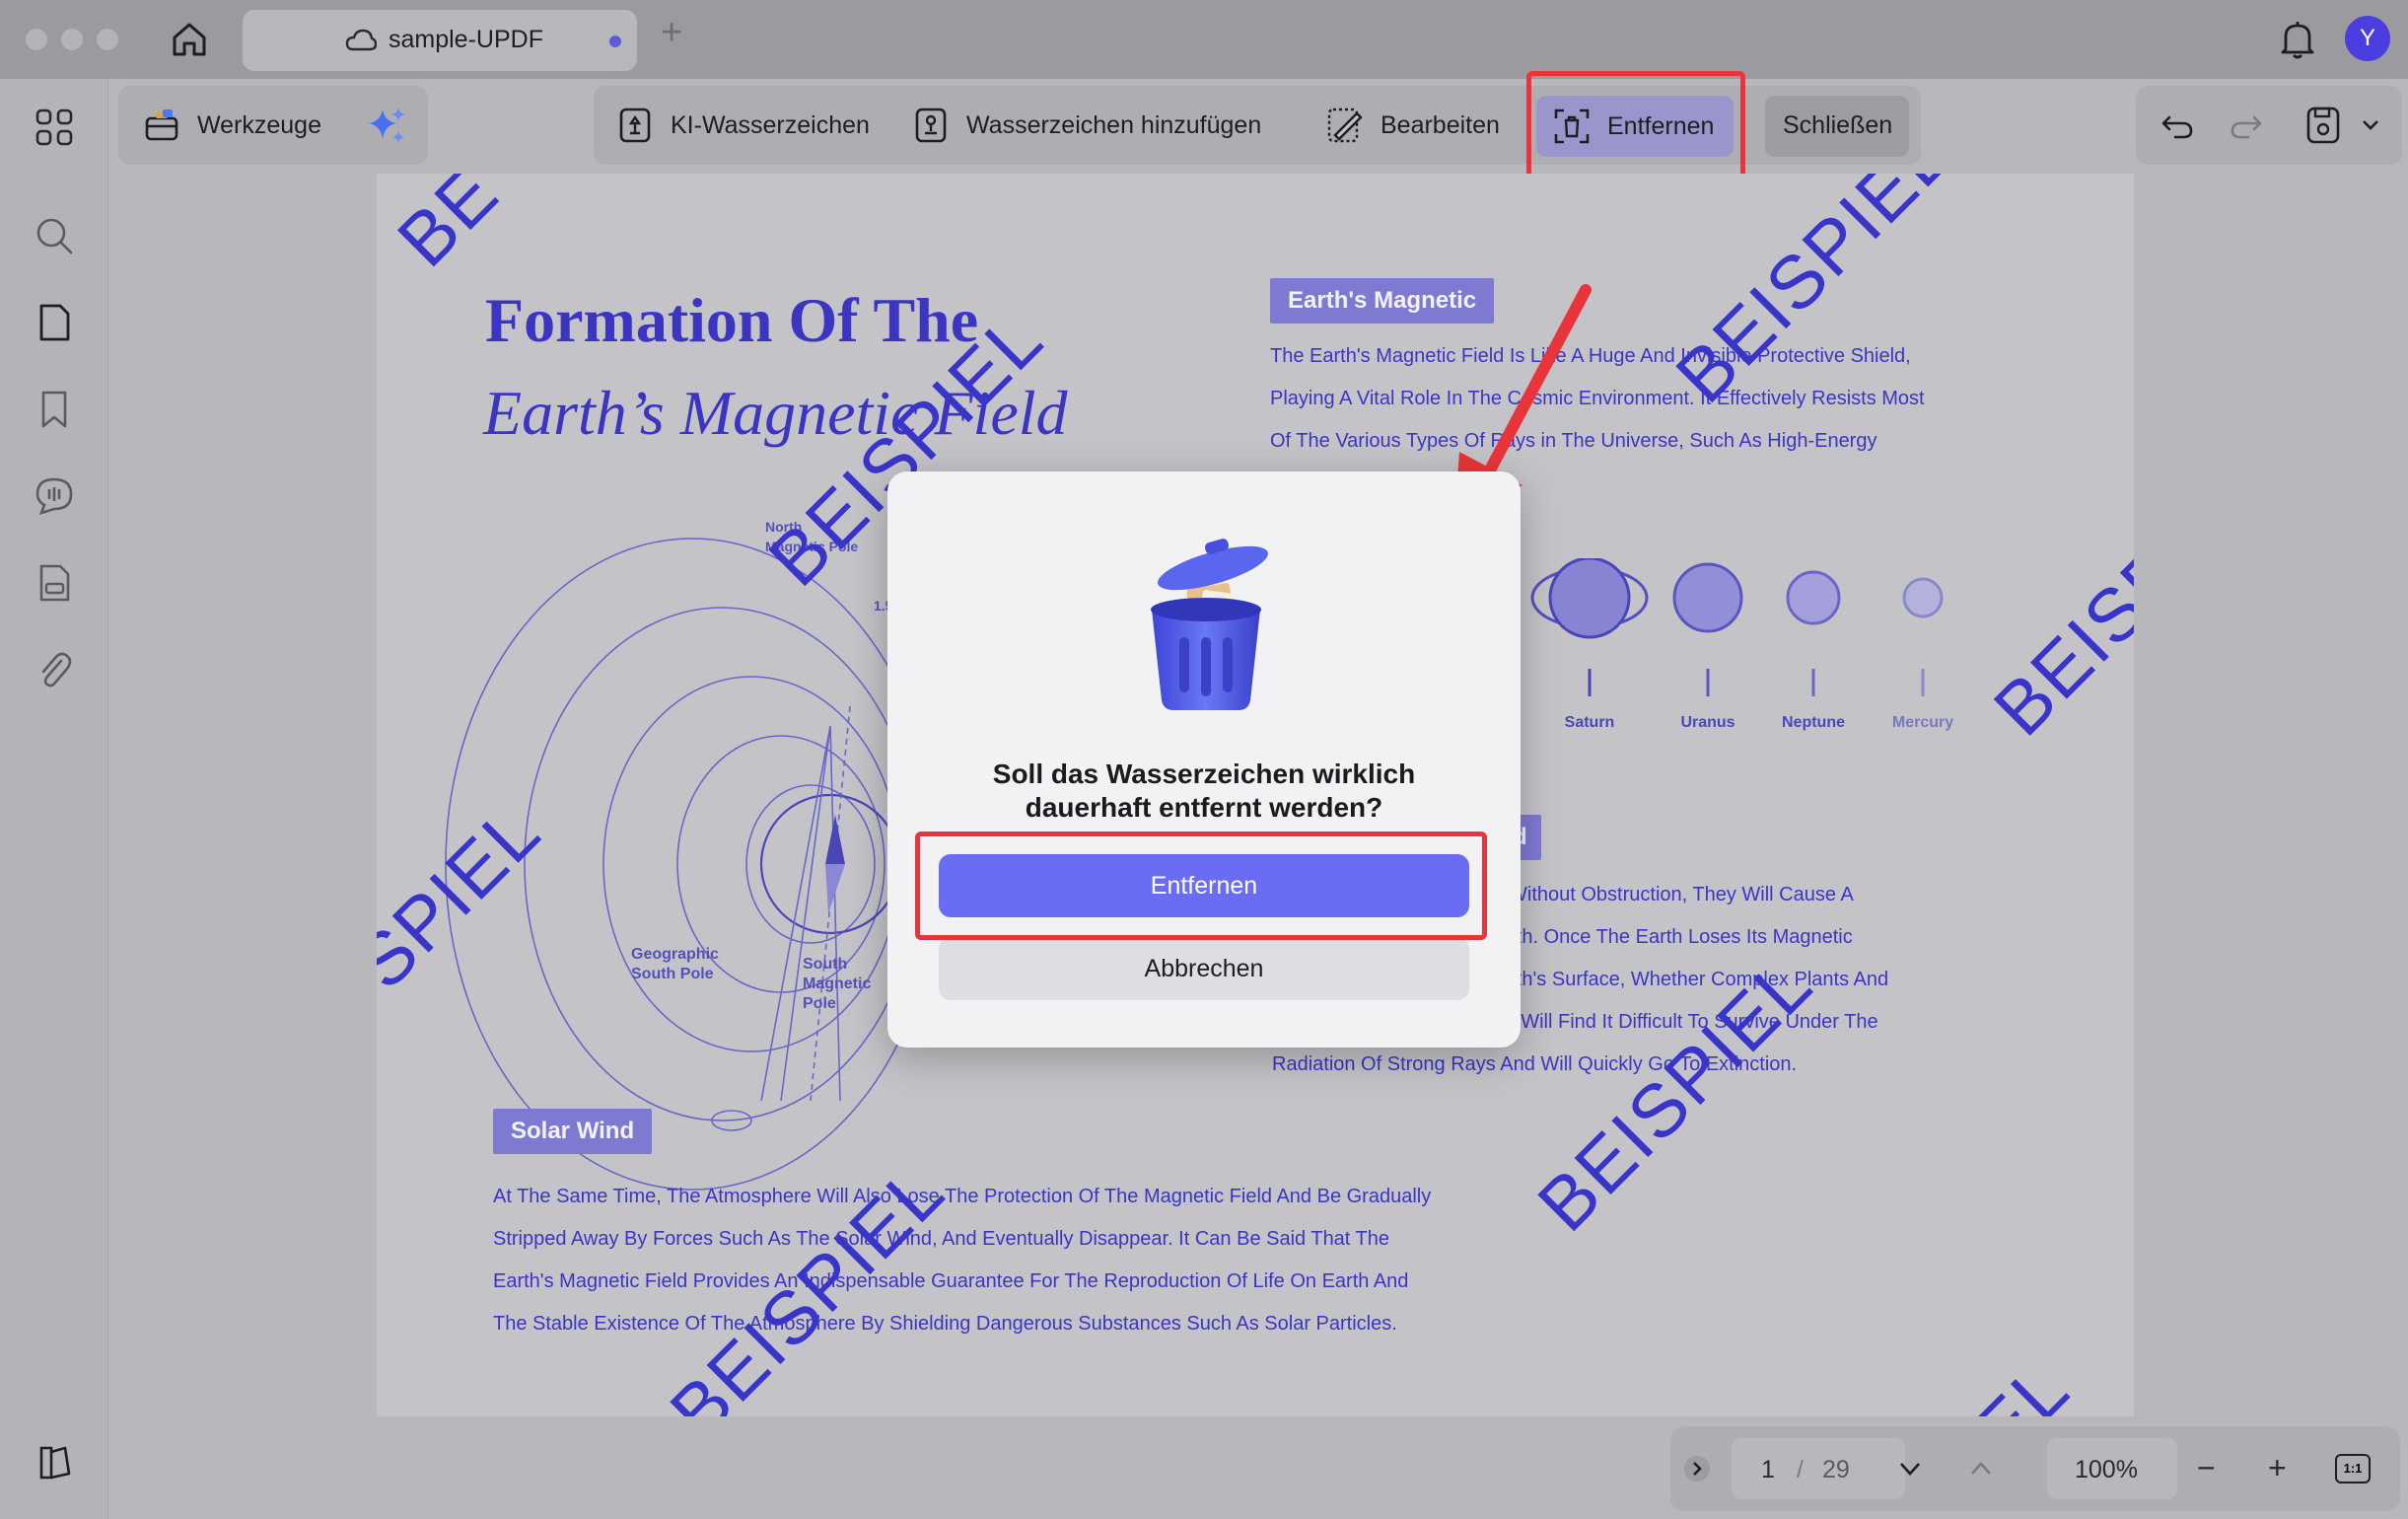 The width and height of the screenshot is (2408, 1519). I want to click on toolbar-highlight-box, so click(1635, 129).